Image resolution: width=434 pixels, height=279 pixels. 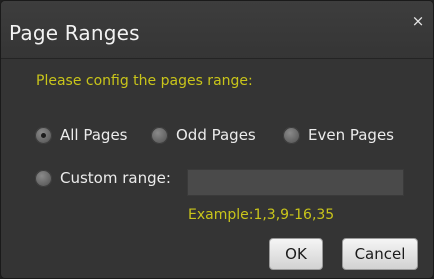 I want to click on example-text: Example:1,3,9-16,35, so click(x=261, y=215).